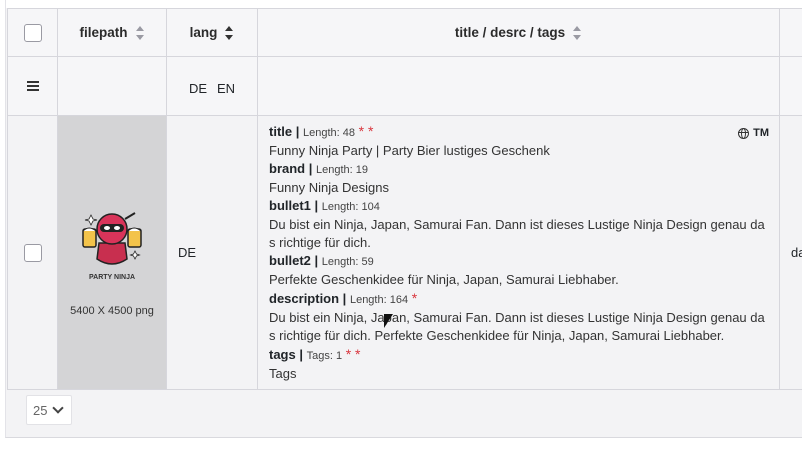 Image resolution: width=802 pixels, height=449 pixels. What do you see at coordinates (519, 299) in the screenshot?
I see `description-field: description | Length: 164 *` at bounding box center [519, 299].